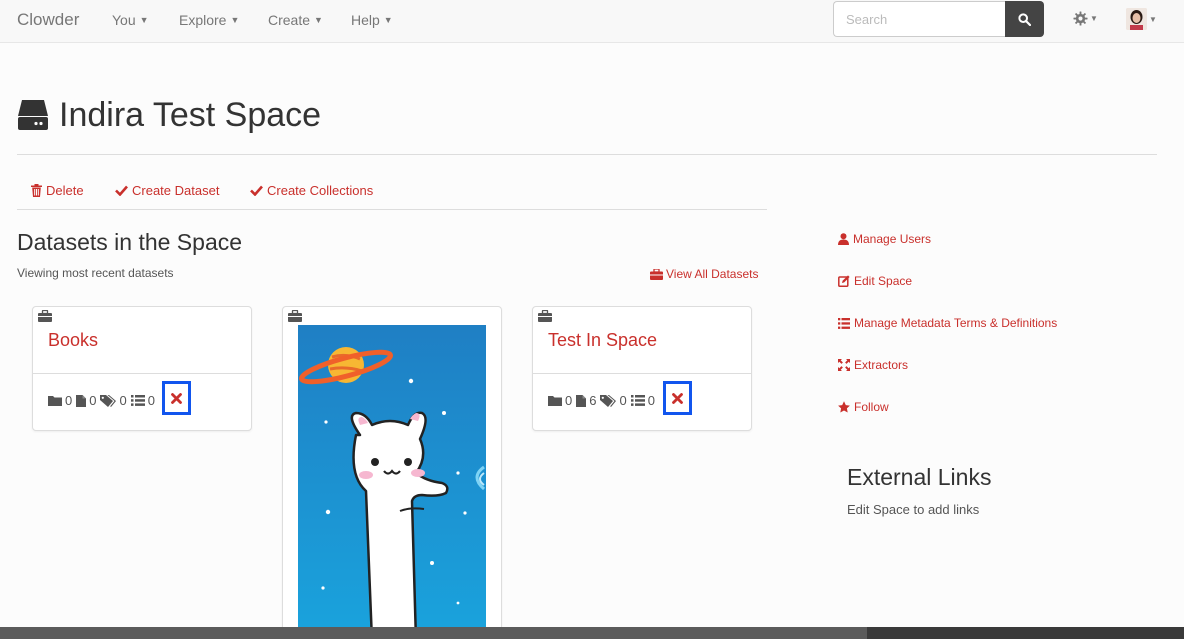 The height and width of the screenshot is (639, 1184). I want to click on sidebar-link-label: Follow, so click(871, 407).